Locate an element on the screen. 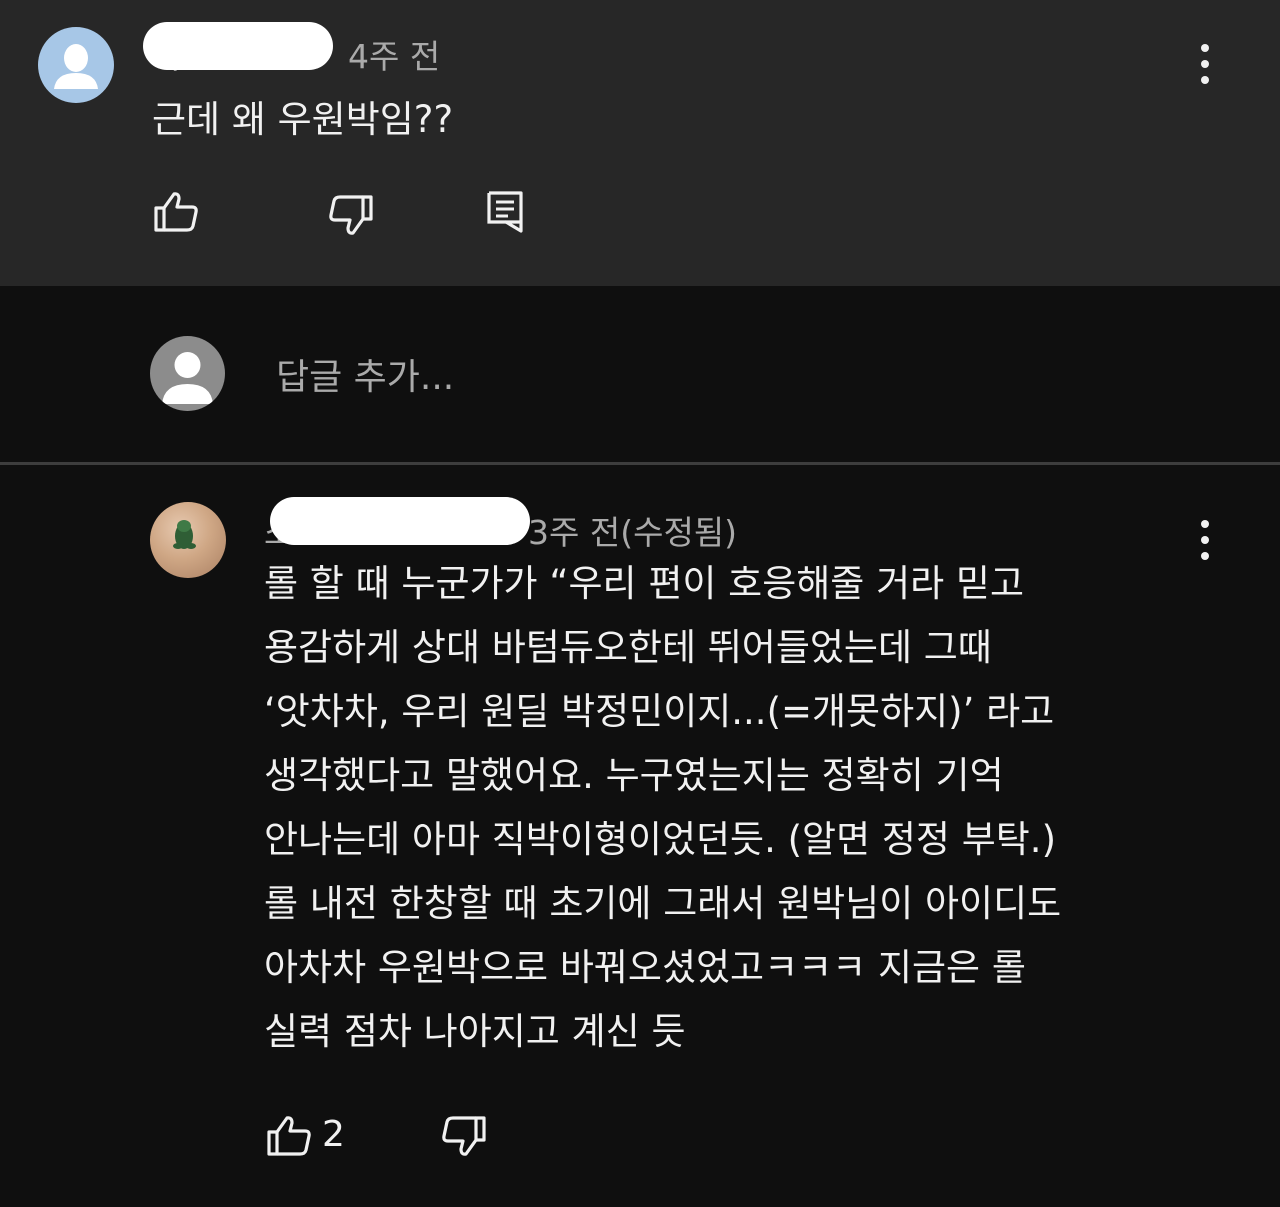  reply-text-line: 실력 점차 나아지고 계신 듯 is located at coordinates (475, 1031).